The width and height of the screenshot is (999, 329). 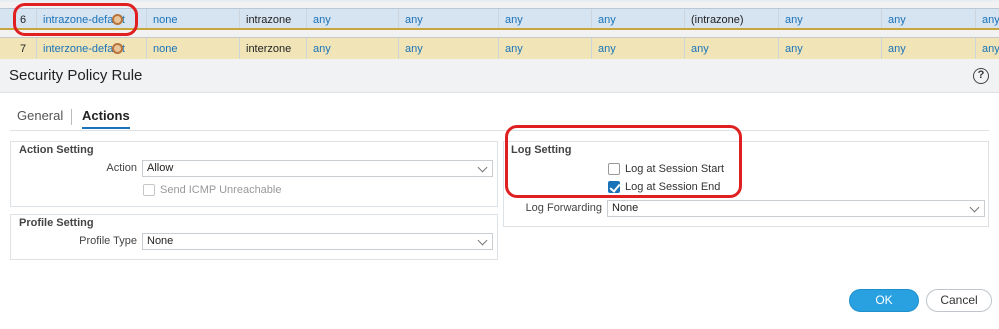 What do you see at coordinates (317, 168) in the screenshot?
I see `action-select: Allow` at bounding box center [317, 168].